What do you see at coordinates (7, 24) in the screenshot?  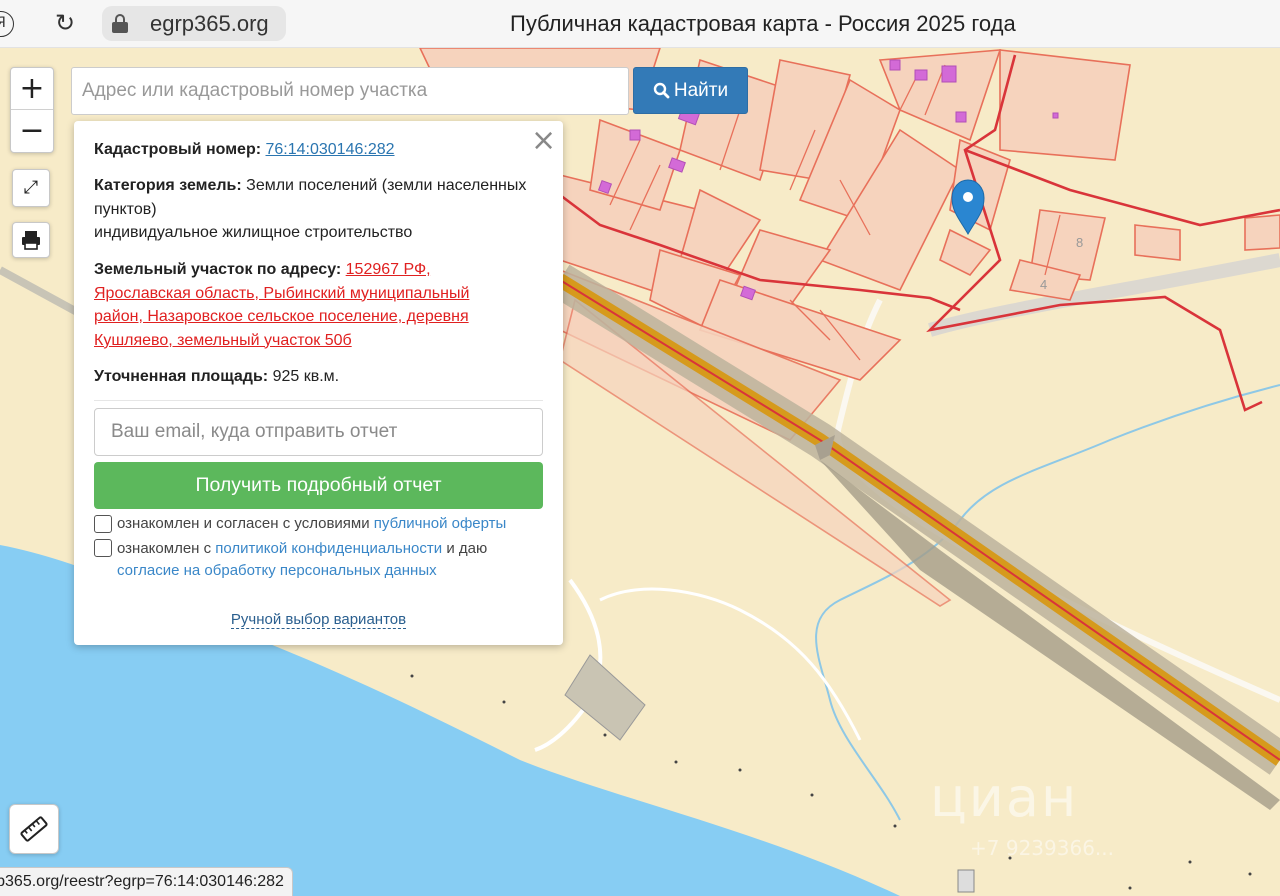 I see `yandex-icon: Я` at bounding box center [7, 24].